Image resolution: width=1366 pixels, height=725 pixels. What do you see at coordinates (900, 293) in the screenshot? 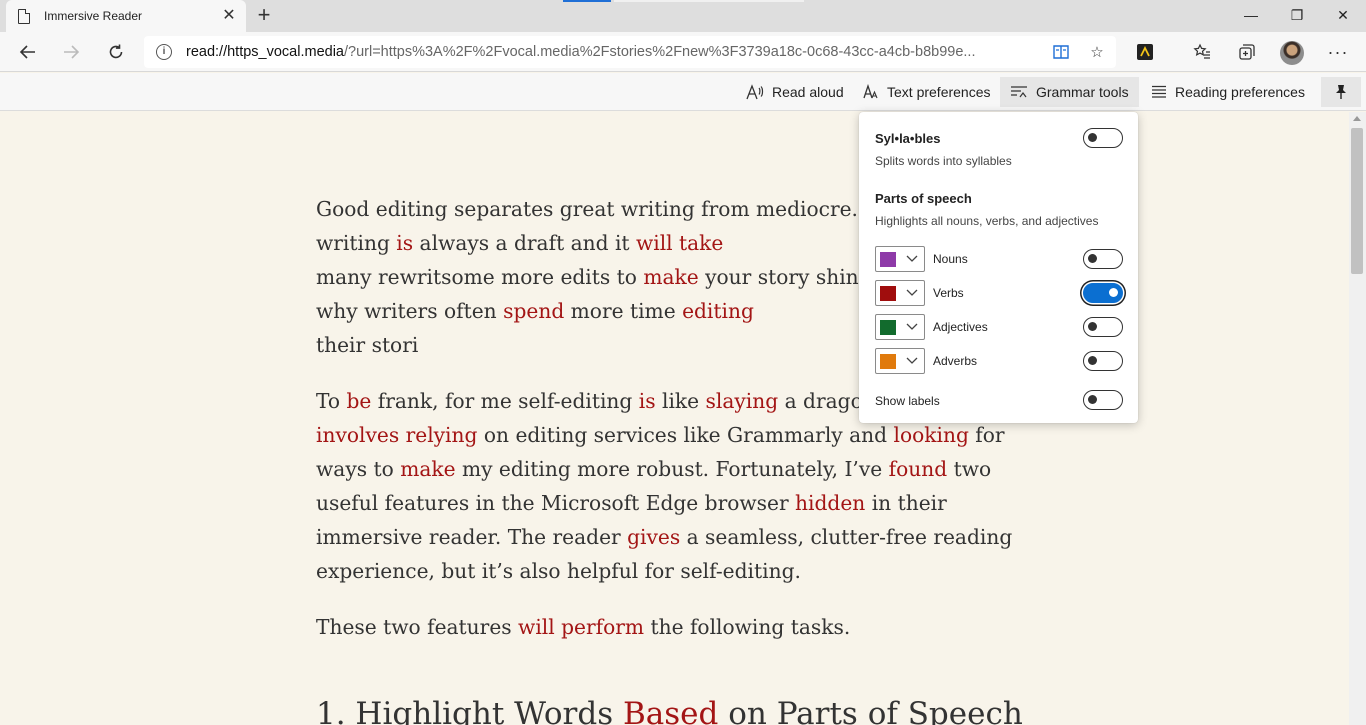
I see `verbs-color-picker` at bounding box center [900, 293].